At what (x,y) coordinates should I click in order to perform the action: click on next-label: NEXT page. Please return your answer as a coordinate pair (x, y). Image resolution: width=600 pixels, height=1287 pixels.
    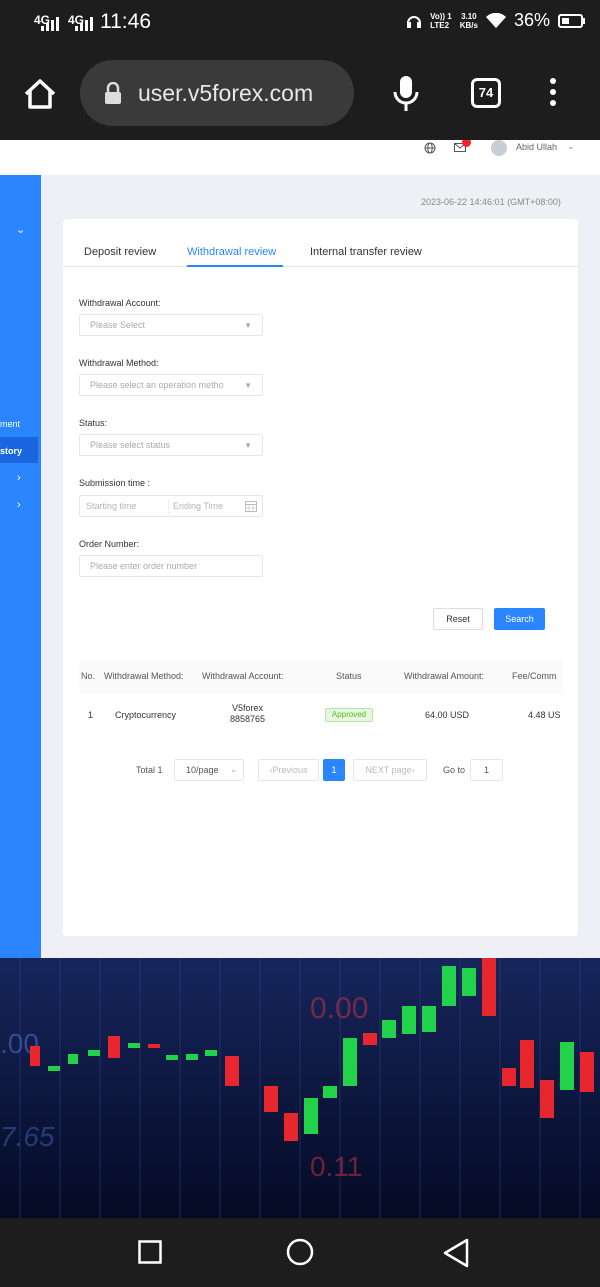
    Looking at the image, I should click on (388, 770).